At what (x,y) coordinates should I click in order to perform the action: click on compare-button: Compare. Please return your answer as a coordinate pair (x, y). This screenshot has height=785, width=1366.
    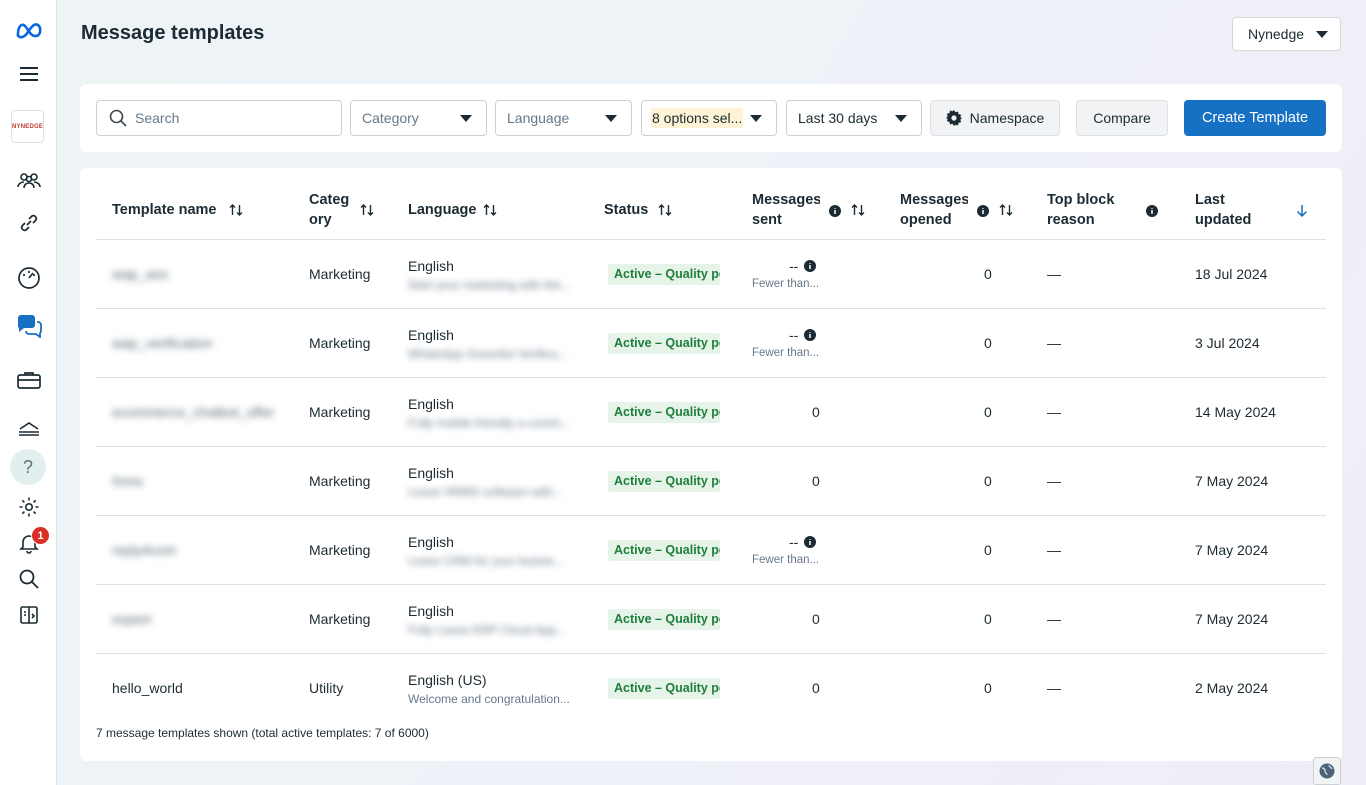
    Looking at the image, I should click on (1122, 118).